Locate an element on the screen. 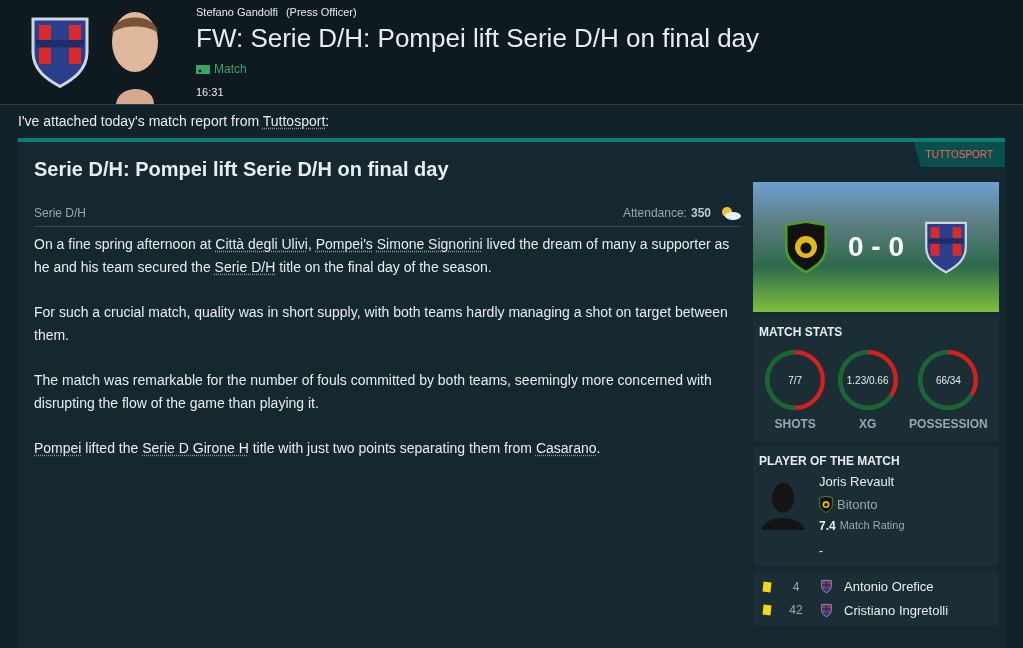 This screenshot has height=648, width=1023. event-minute: 42 is located at coordinates (796, 611).